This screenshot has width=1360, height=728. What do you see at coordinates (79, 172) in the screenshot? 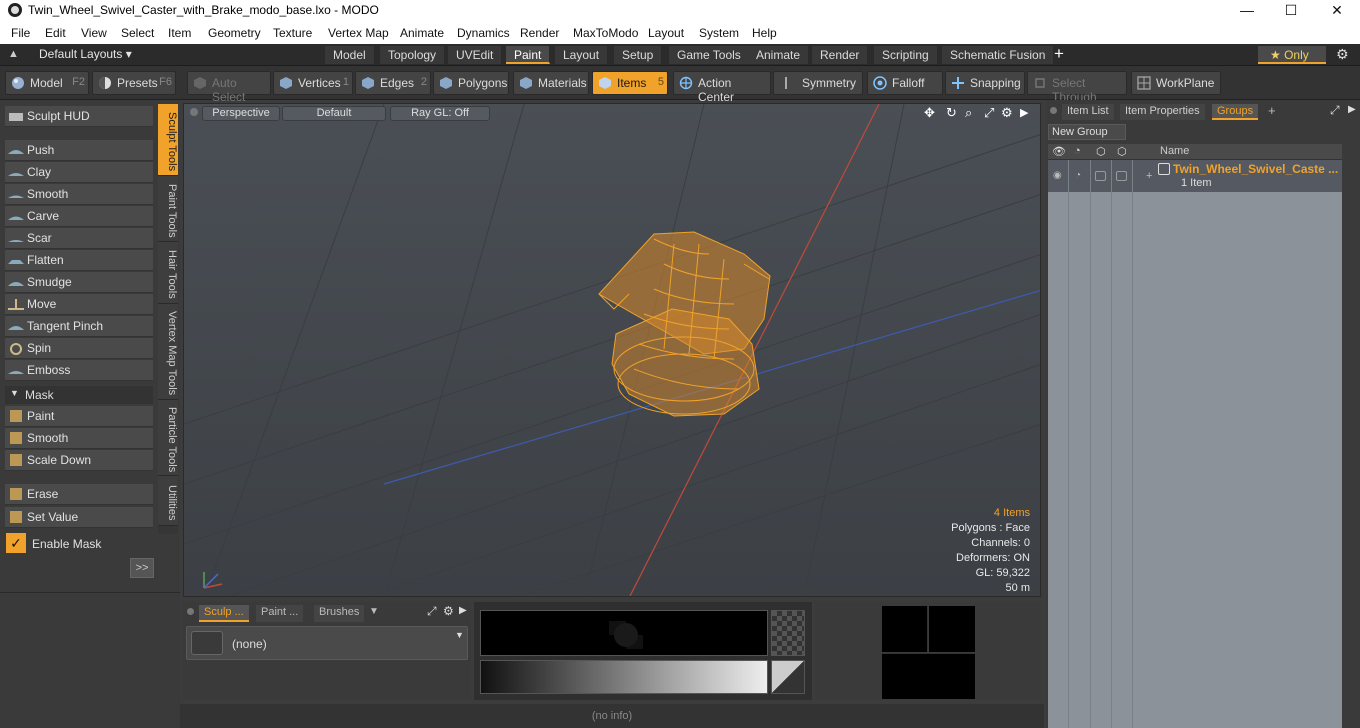
I see `clay-tool-button: Clay` at bounding box center [79, 172].